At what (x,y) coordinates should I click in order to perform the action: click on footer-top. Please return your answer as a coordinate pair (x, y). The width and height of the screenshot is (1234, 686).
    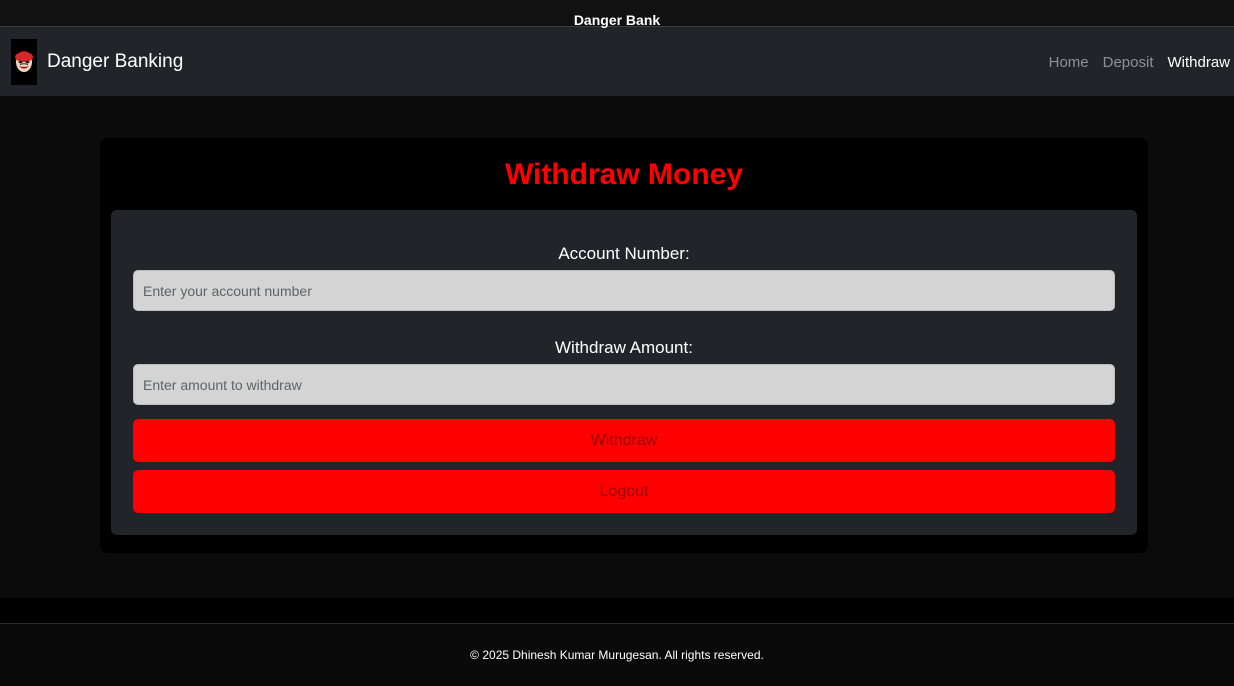
    Looking at the image, I should click on (617, 611).